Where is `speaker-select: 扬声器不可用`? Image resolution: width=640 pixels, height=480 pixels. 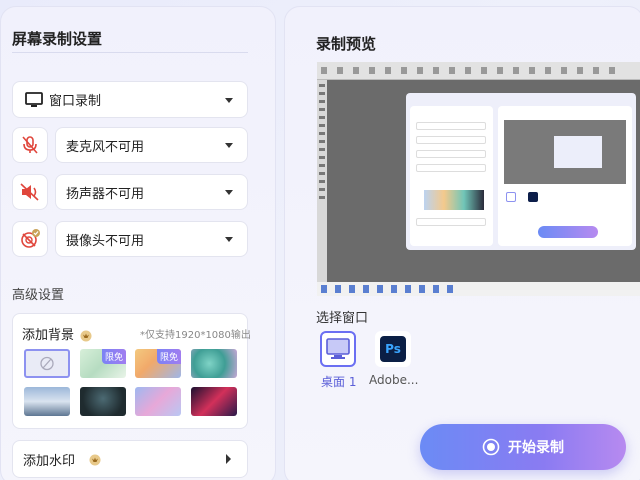 speaker-select: 扬声器不可用 is located at coordinates (151, 192).